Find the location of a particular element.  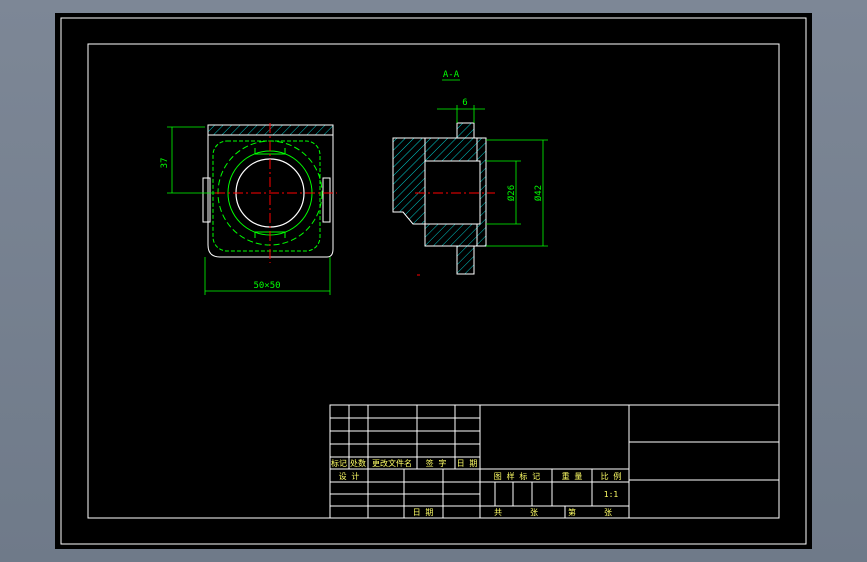

dim-37-label: 37 is located at coordinates (165, 163).